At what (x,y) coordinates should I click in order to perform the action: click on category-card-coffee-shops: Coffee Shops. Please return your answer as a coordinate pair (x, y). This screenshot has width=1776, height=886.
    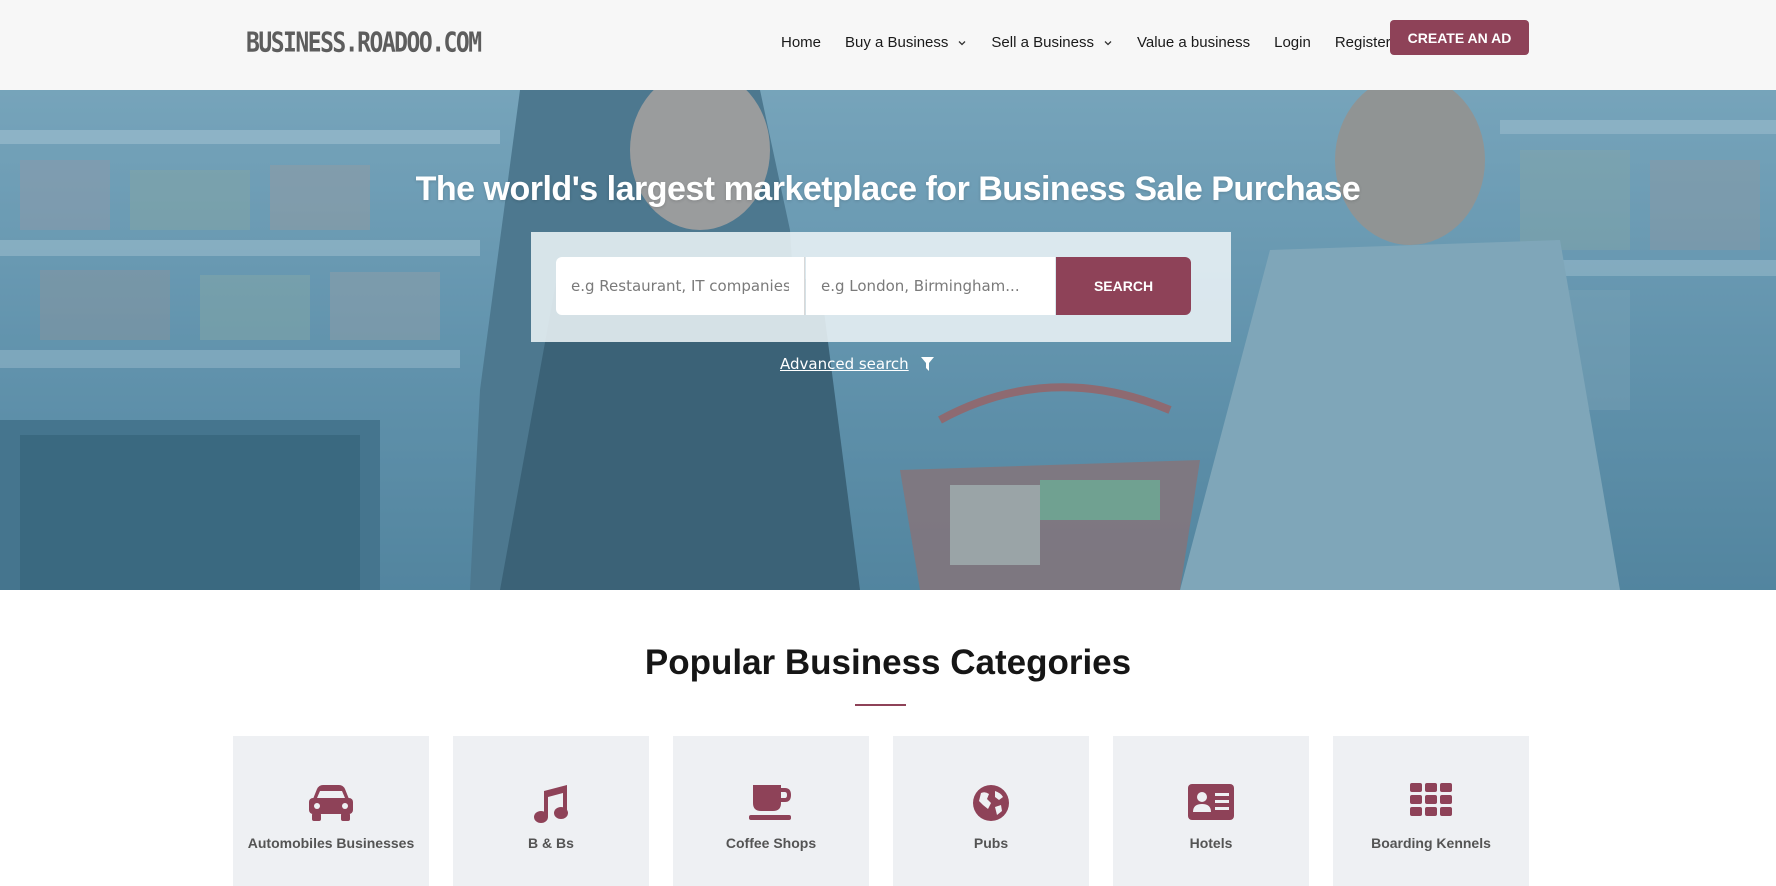
    Looking at the image, I should click on (771, 811).